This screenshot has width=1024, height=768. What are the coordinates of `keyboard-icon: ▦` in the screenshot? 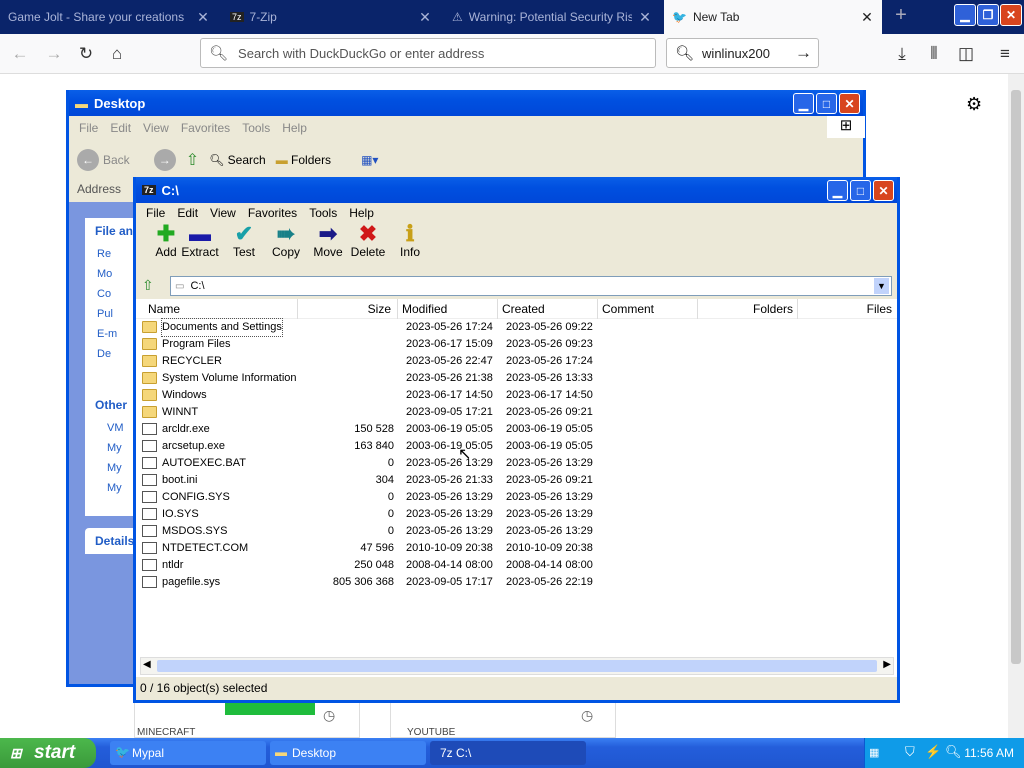 It's located at (874, 752).